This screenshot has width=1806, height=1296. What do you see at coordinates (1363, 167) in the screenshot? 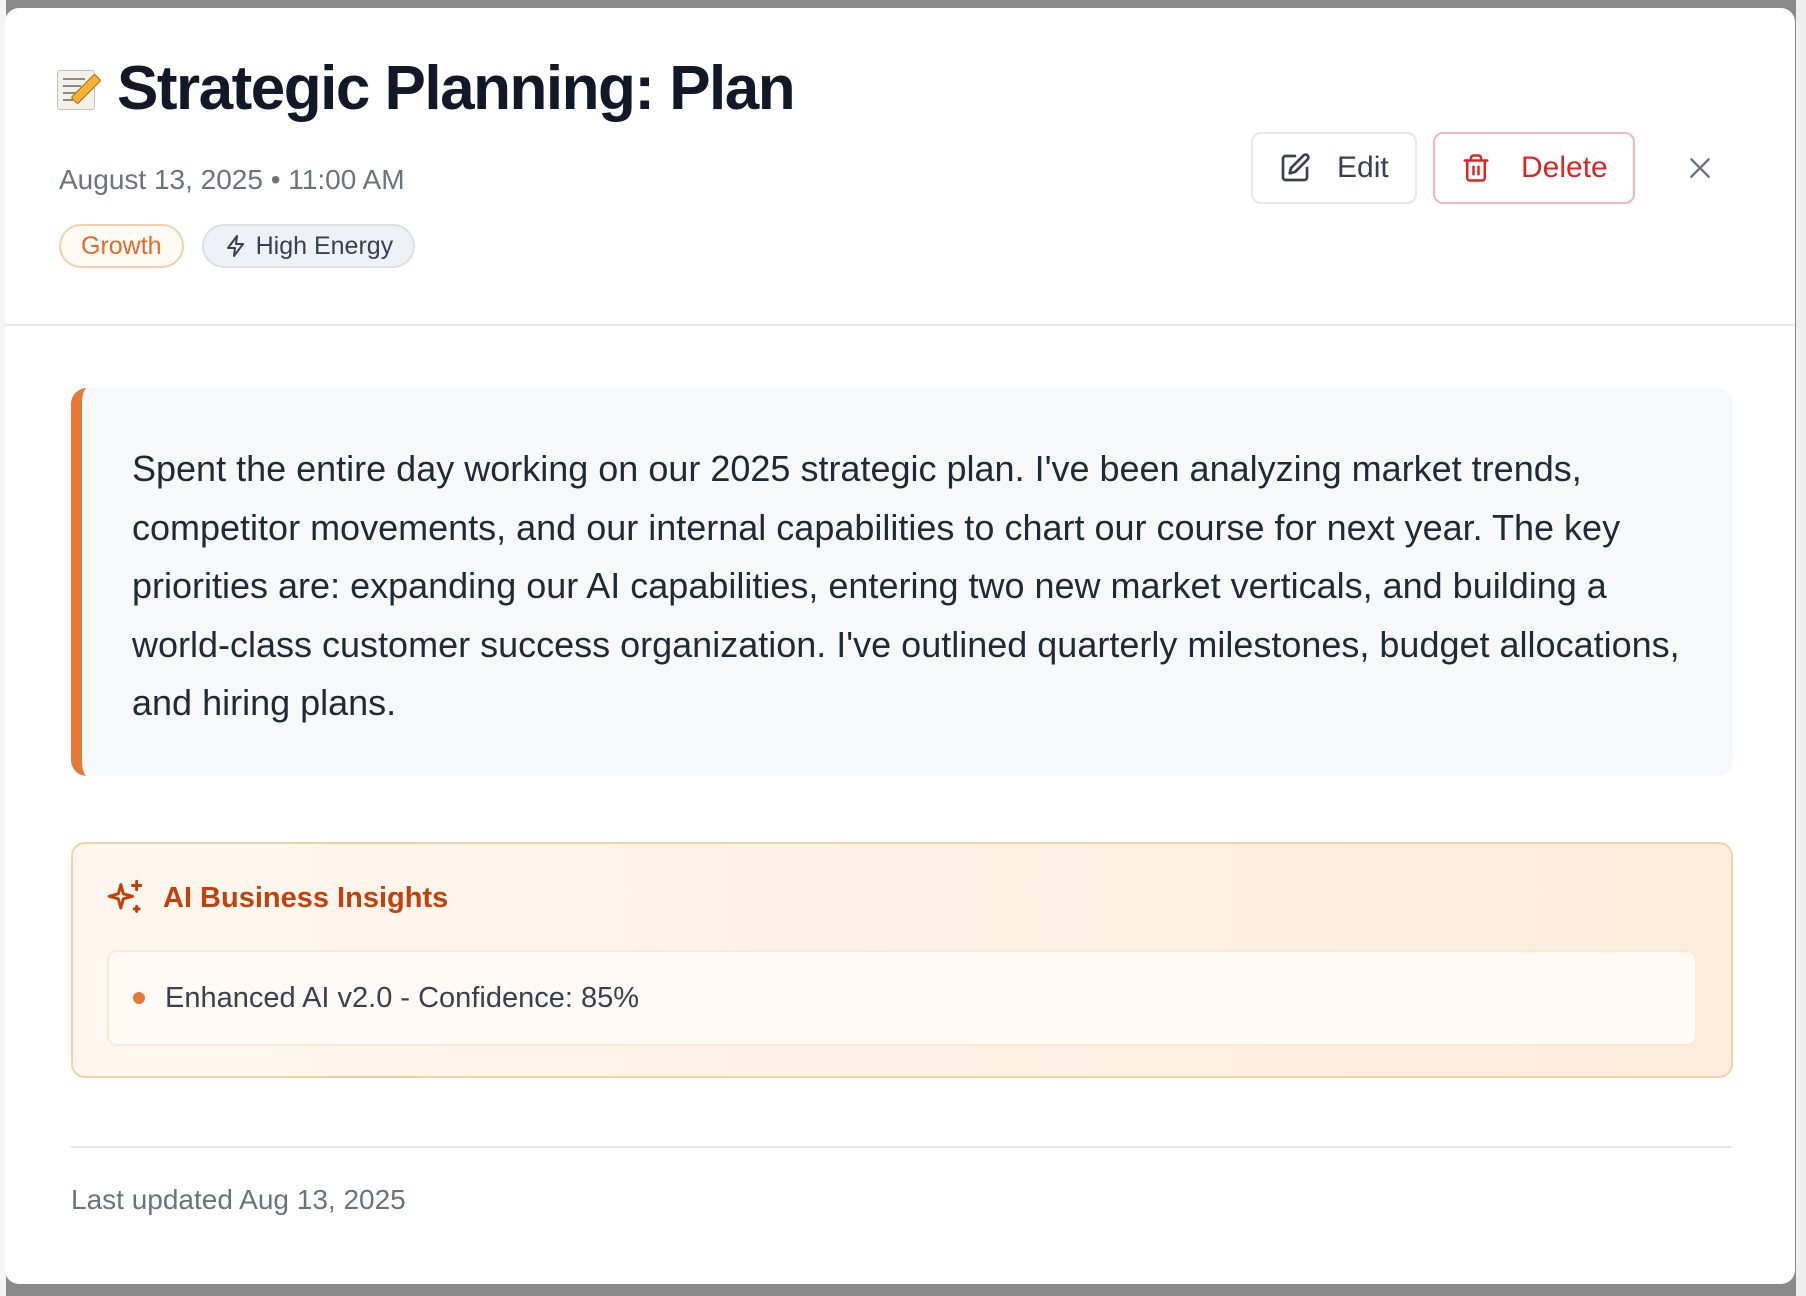
I see `edit-button-label: Edit` at bounding box center [1363, 167].